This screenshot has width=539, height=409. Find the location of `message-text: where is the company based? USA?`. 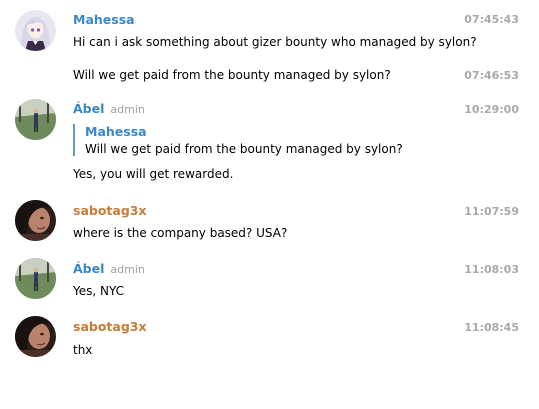

message-text: where is the company based? USA? is located at coordinates (180, 233).